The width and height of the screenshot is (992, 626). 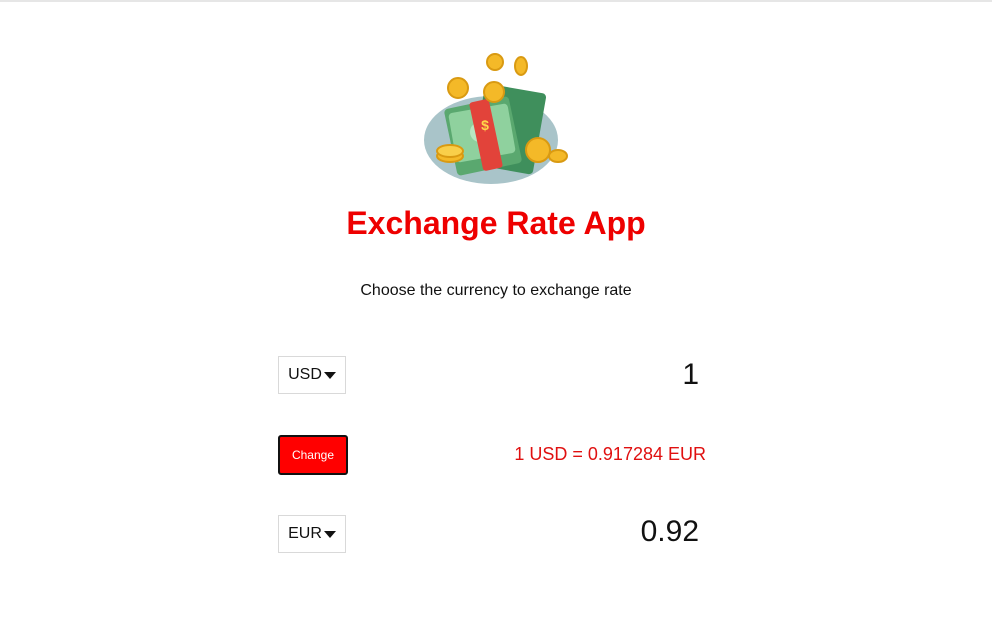 What do you see at coordinates (610, 454) in the screenshot?
I see `exchange-rate-text: 1 USD = 0.917284 EUR` at bounding box center [610, 454].